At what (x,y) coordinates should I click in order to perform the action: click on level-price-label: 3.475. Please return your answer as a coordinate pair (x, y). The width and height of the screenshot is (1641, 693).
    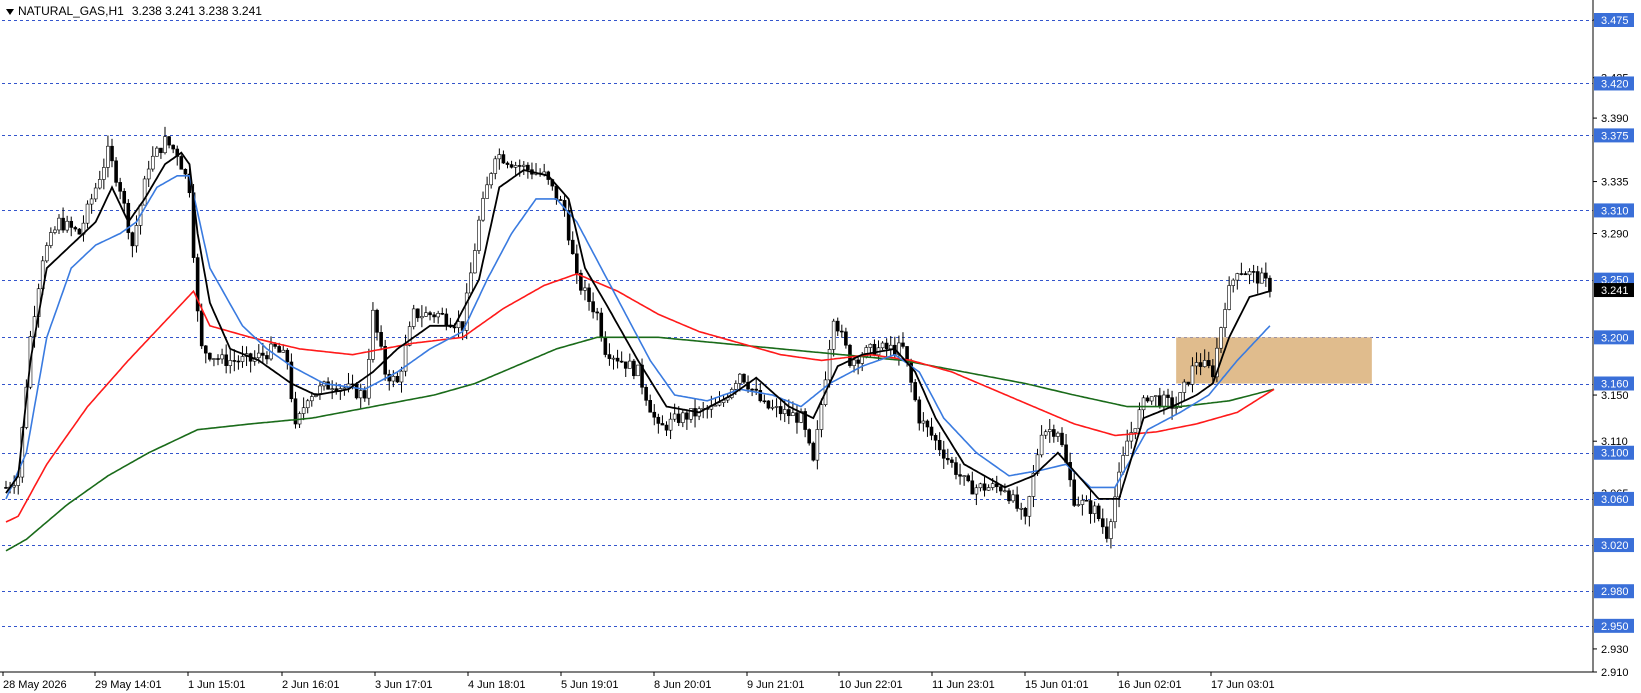
    Looking at the image, I should click on (1615, 21).